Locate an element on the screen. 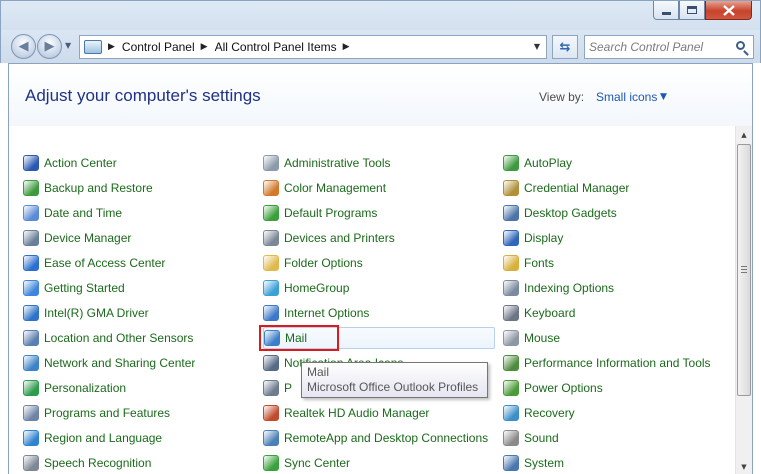  item-label: Programs and Features is located at coordinates (107, 413).